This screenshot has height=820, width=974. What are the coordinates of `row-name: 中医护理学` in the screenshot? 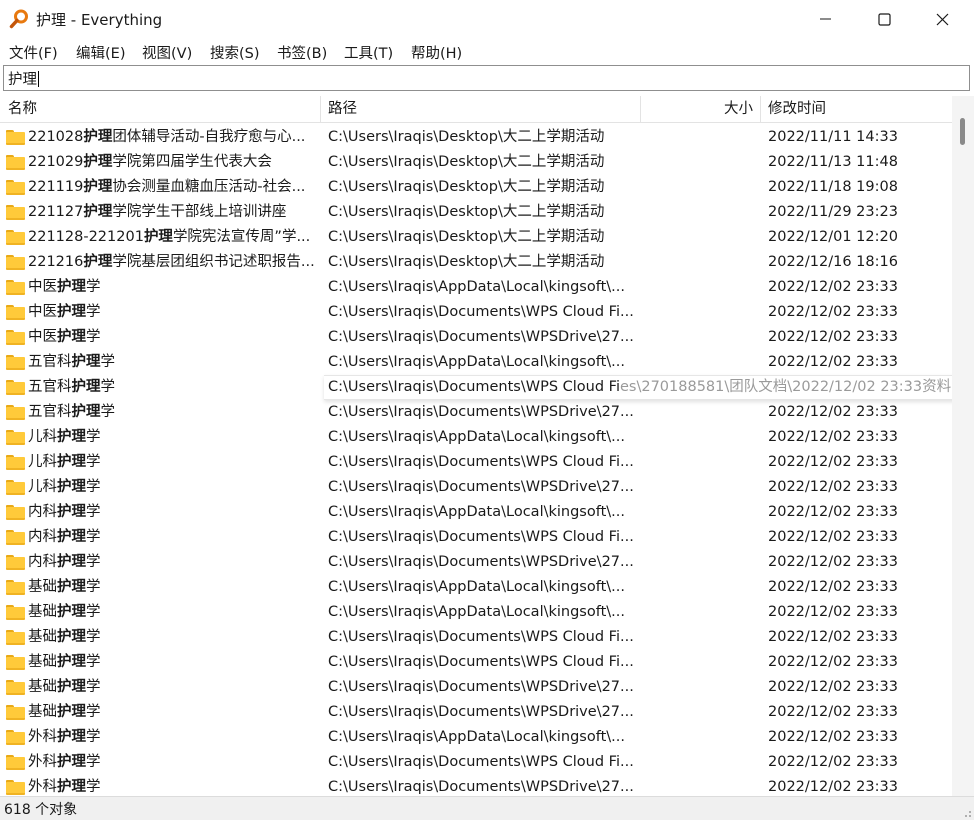 It's located at (174, 287).